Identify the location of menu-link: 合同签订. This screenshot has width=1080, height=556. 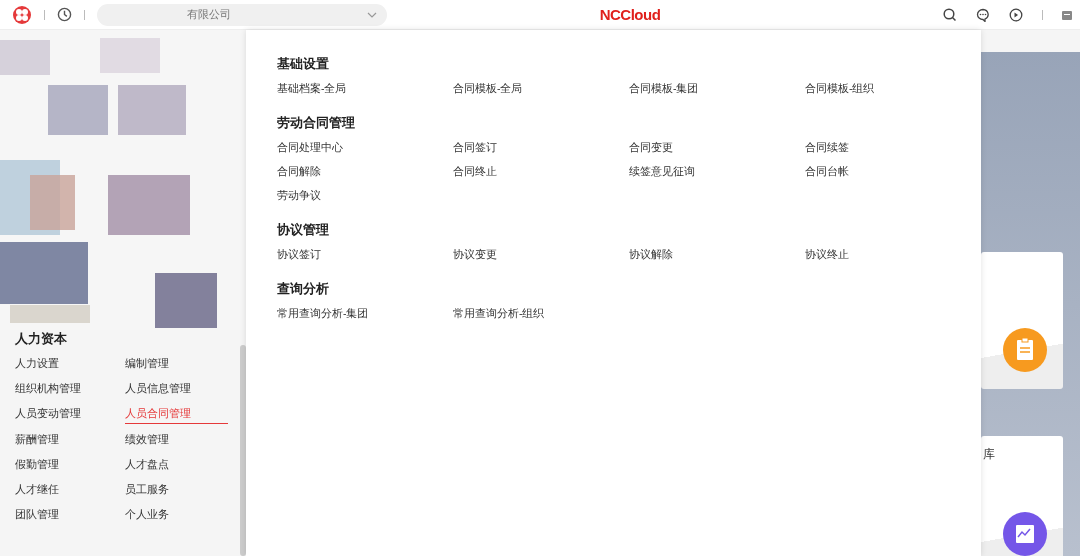
(541, 147).